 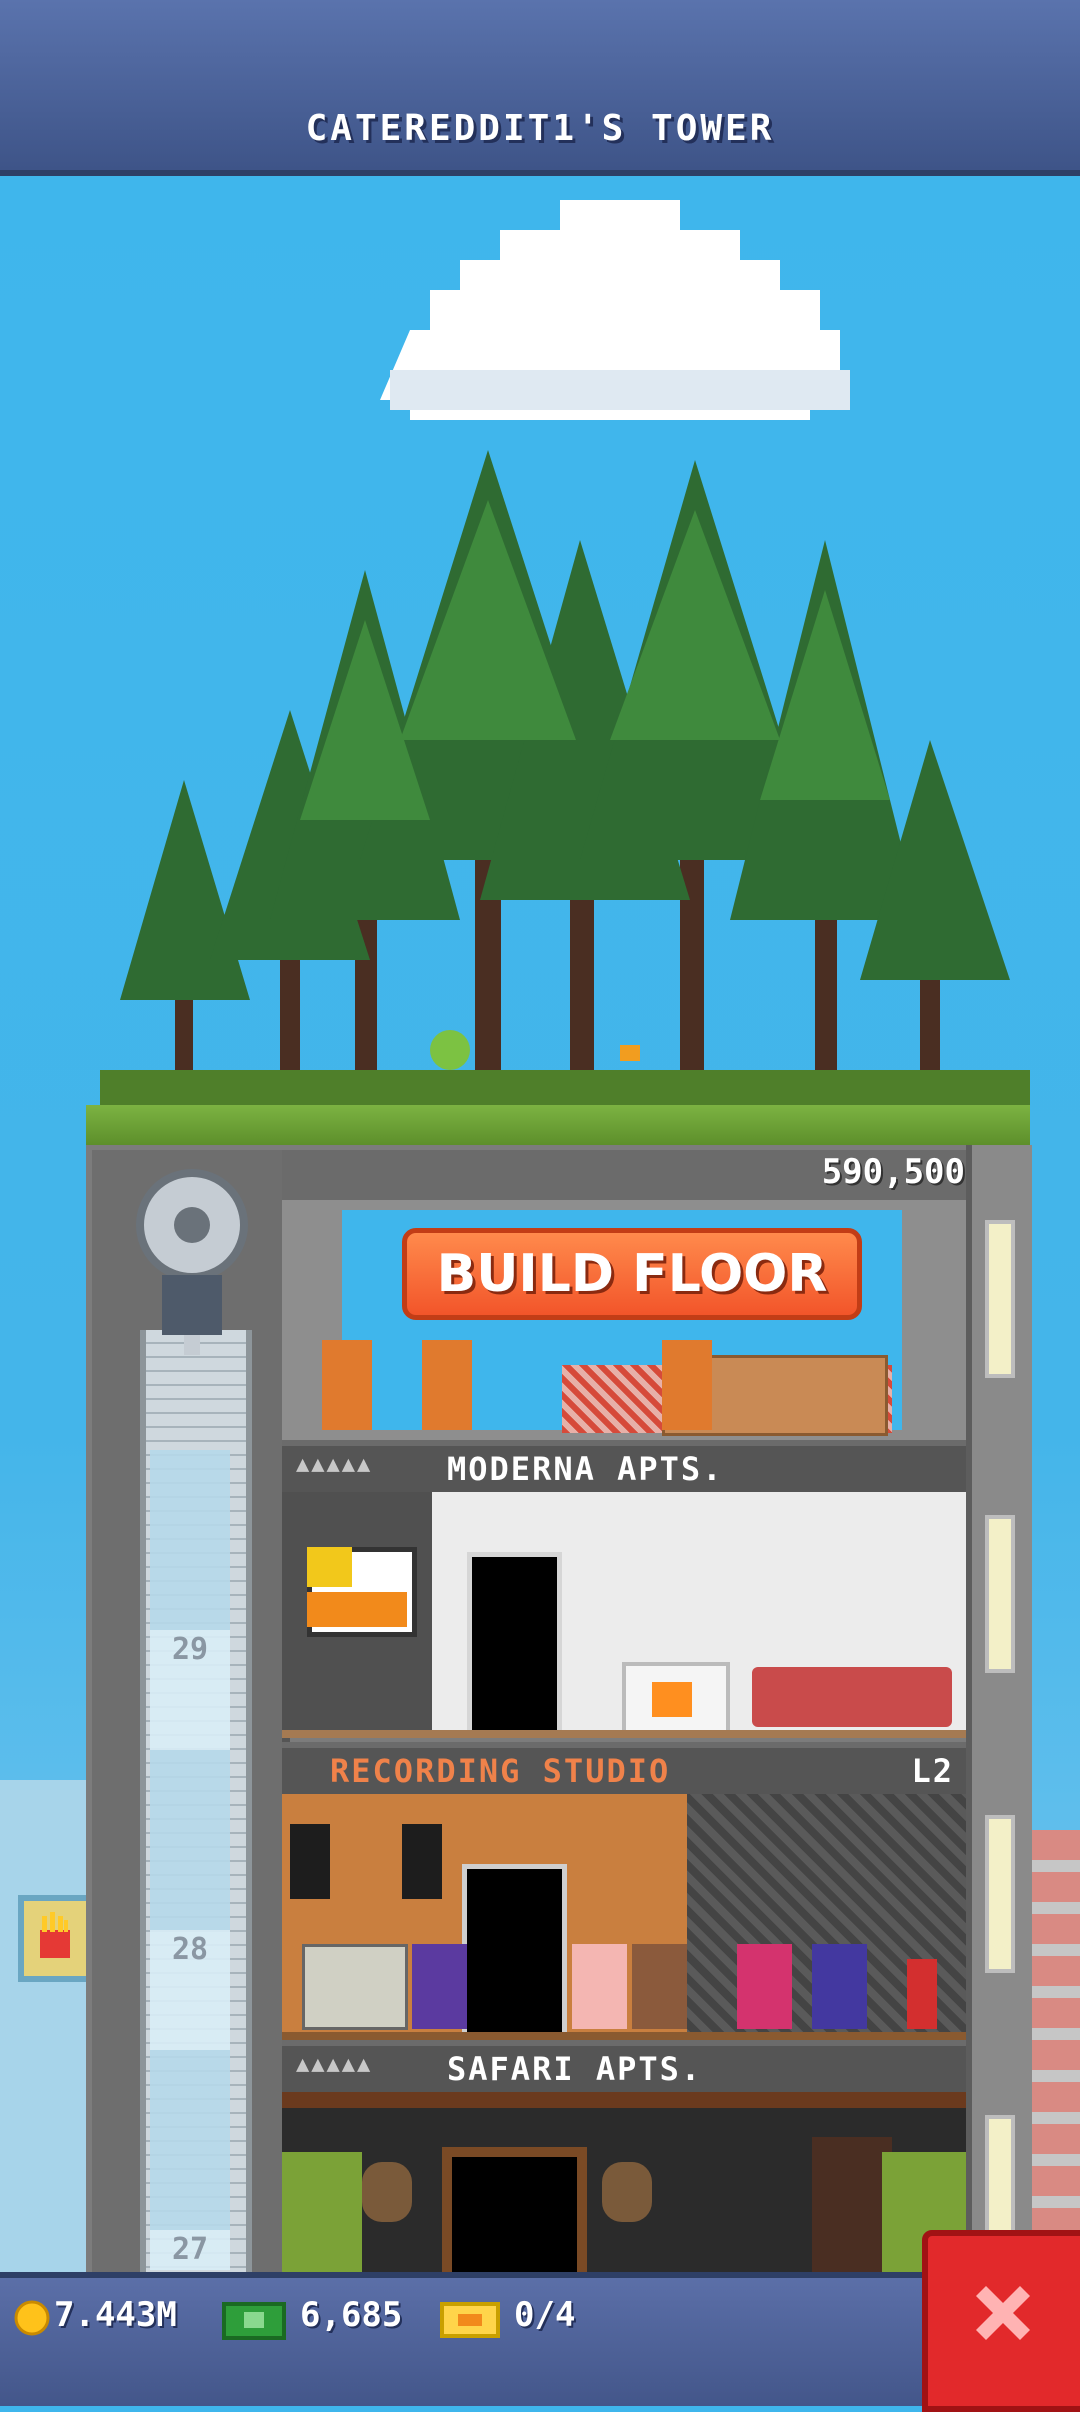 I want to click on ticket-icon, so click(x=470, y=2320).